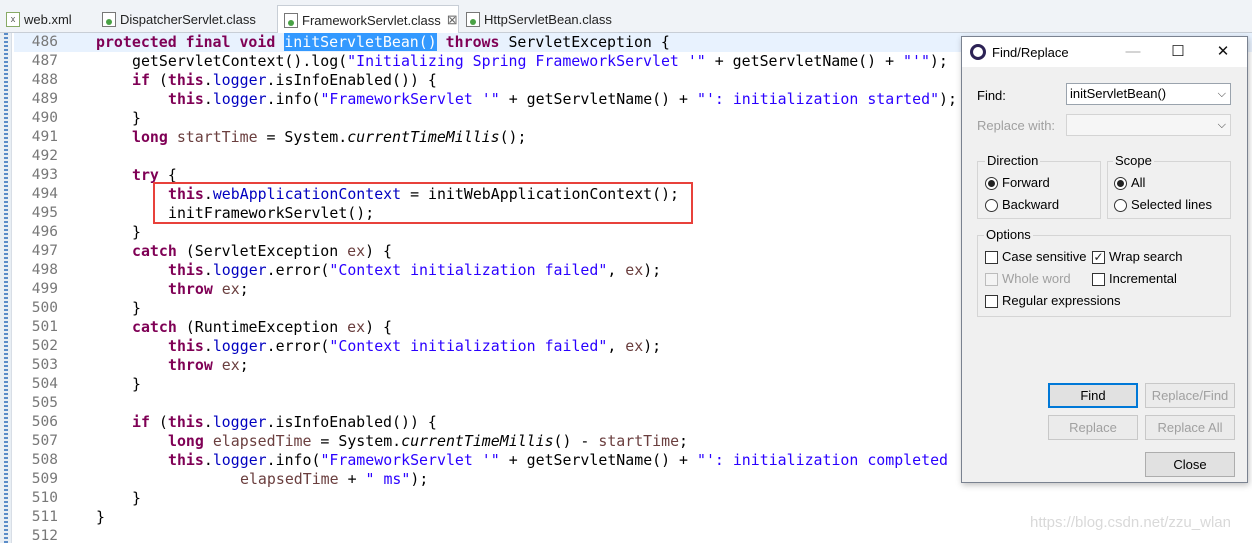 The width and height of the screenshot is (1252, 543). I want to click on replace-with-input: ⌵, so click(1148, 125).